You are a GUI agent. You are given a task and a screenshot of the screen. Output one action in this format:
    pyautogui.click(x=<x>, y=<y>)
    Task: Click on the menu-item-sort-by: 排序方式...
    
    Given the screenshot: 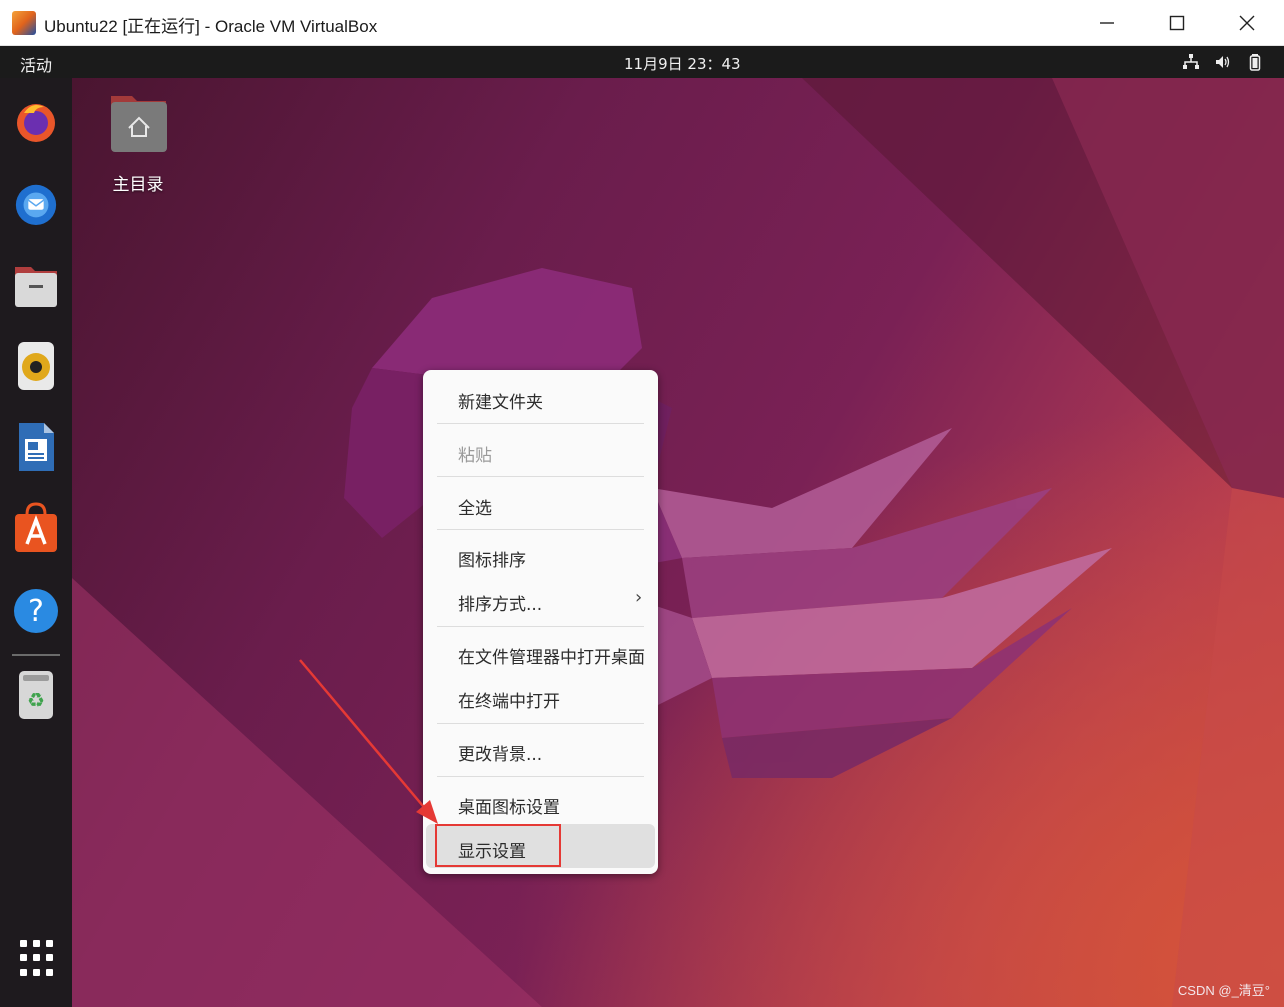 What is the action you would take?
    pyautogui.click(x=500, y=602)
    